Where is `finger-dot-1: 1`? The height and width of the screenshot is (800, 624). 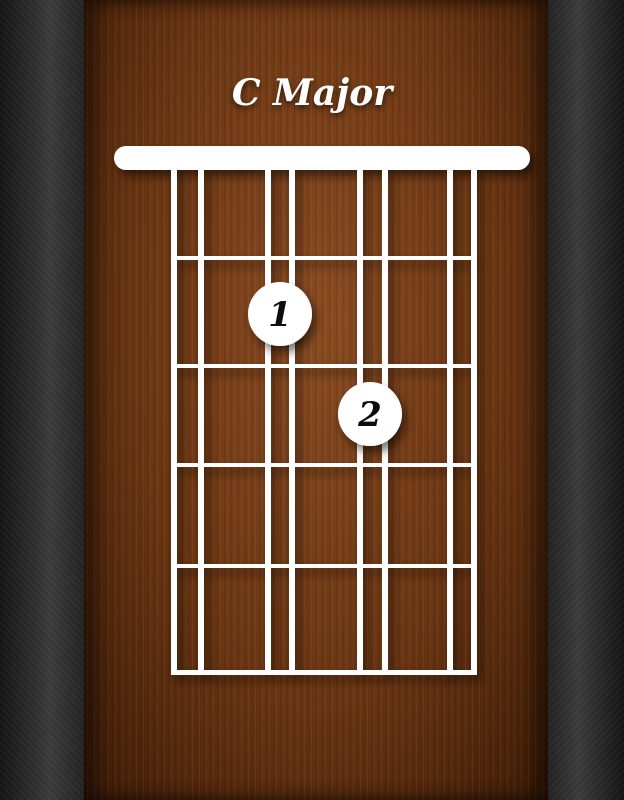 finger-dot-1: 1 is located at coordinates (280, 314).